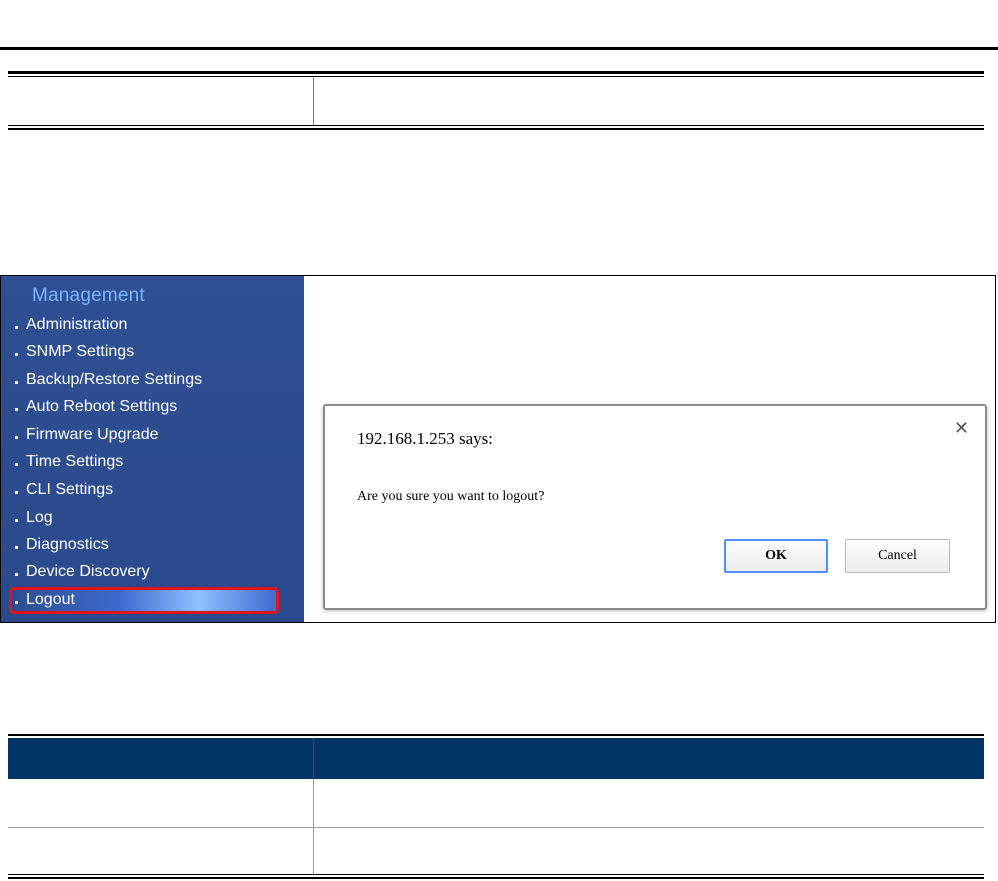 Image resolution: width=998 pixels, height=881 pixels. I want to click on close-icon: ✕, so click(961, 428).